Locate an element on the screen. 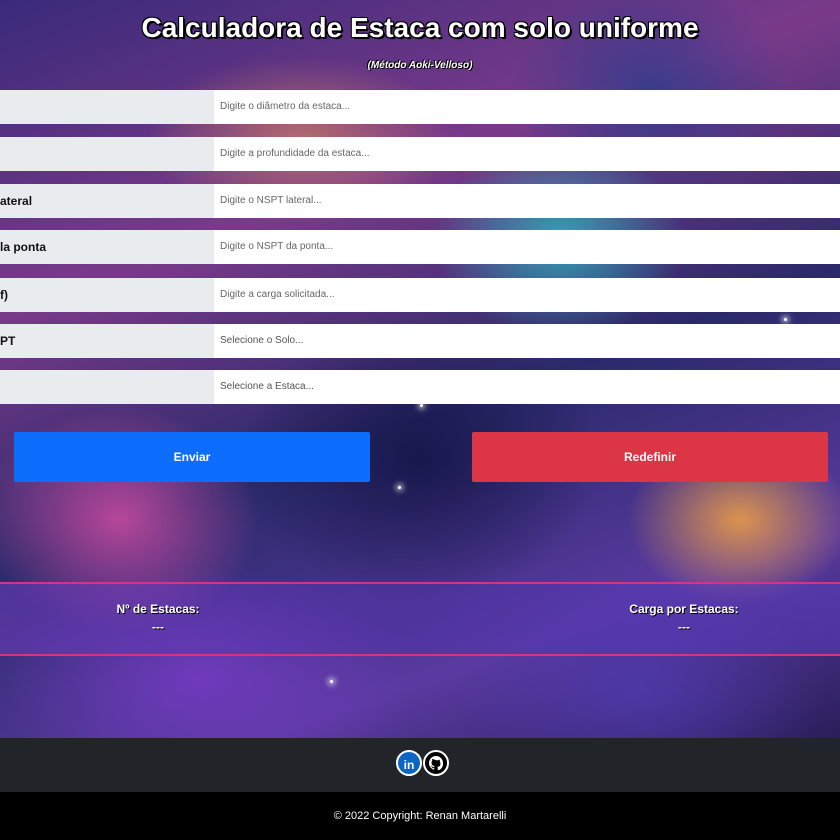 Image resolution: width=840 pixels, height=840 pixels. form-row-diameter is located at coordinates (420, 107).